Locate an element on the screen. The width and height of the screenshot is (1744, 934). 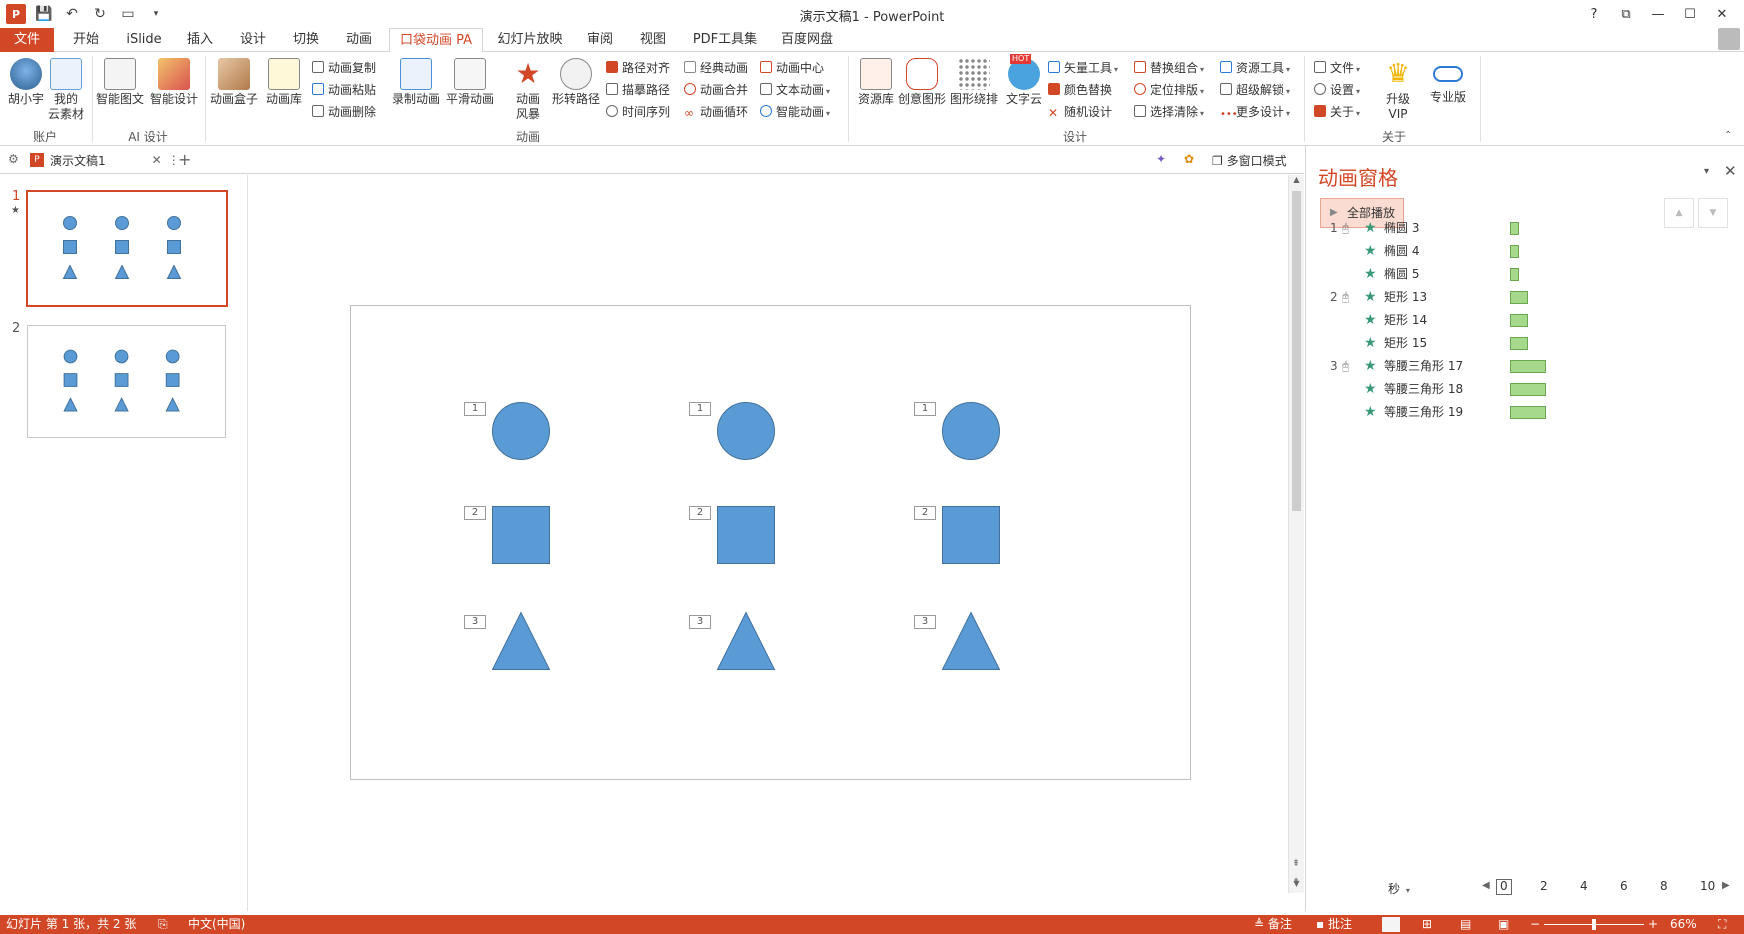
minimize-icon: — is located at coordinates (1658, 14).